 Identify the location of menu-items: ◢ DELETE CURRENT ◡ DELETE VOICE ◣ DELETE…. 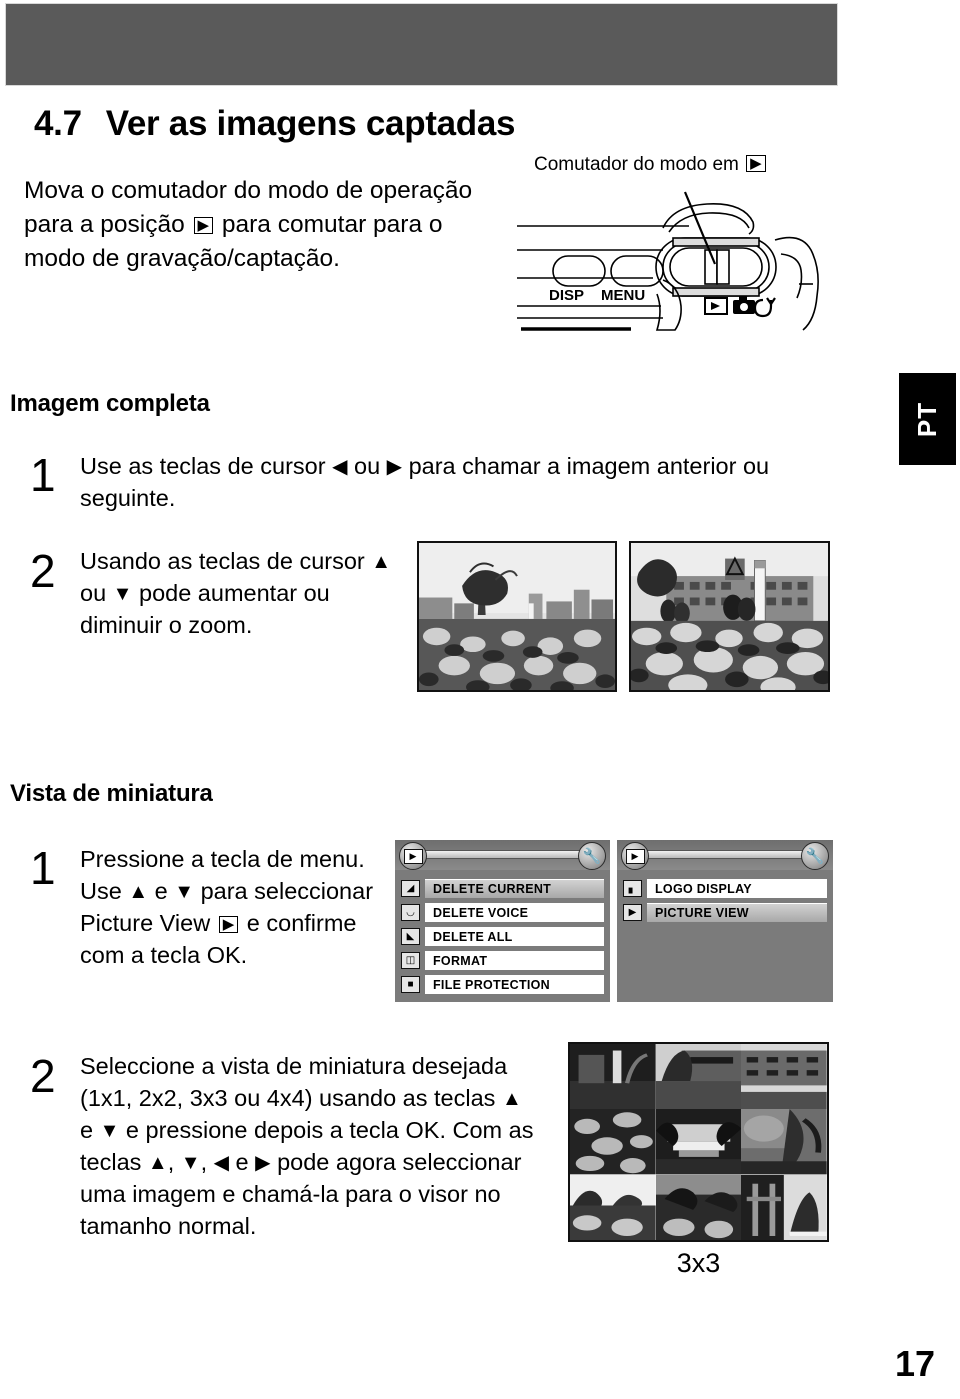
(502, 936).